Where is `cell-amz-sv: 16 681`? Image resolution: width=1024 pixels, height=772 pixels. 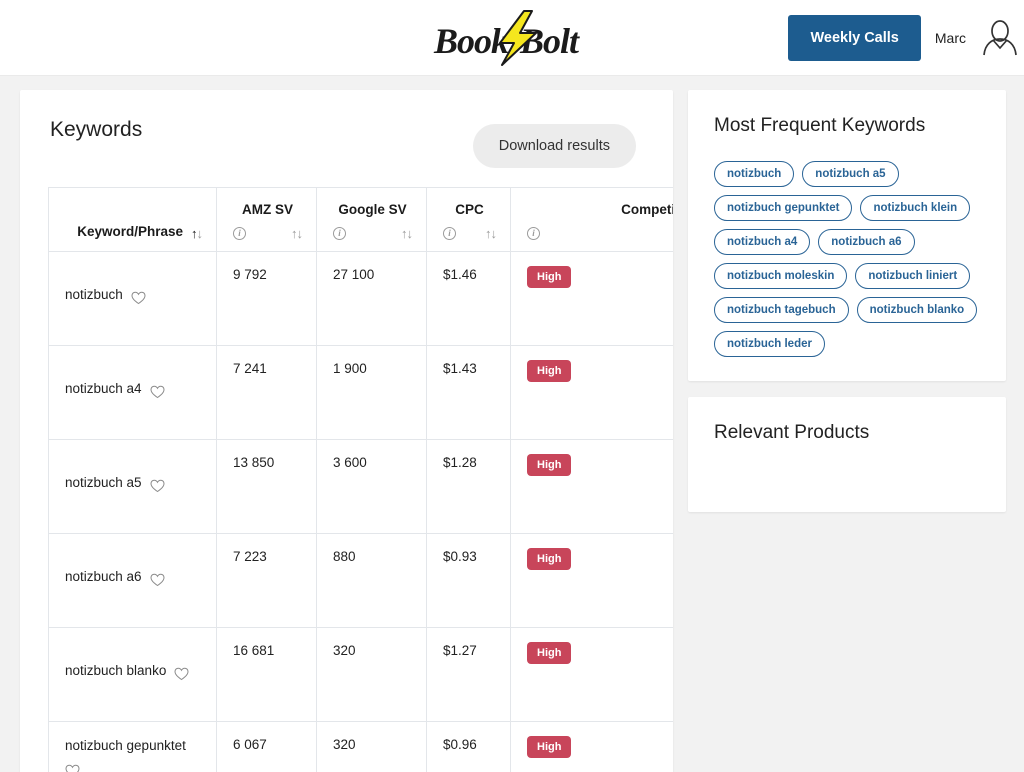 cell-amz-sv: 16 681 is located at coordinates (266, 674).